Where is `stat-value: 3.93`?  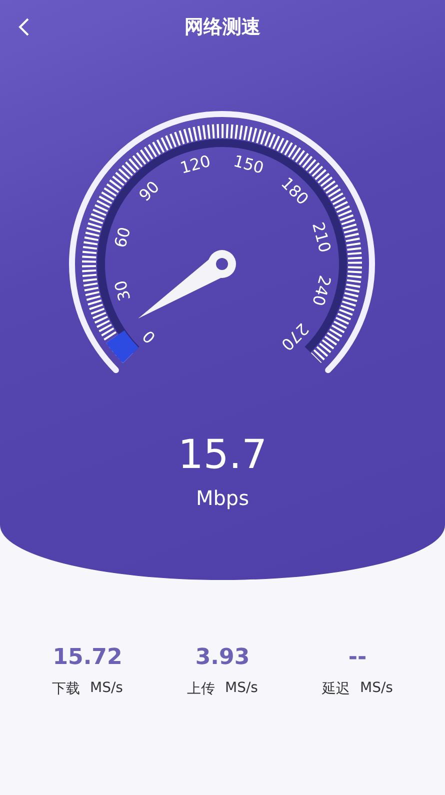
stat-value: 3.93 is located at coordinates (222, 657).